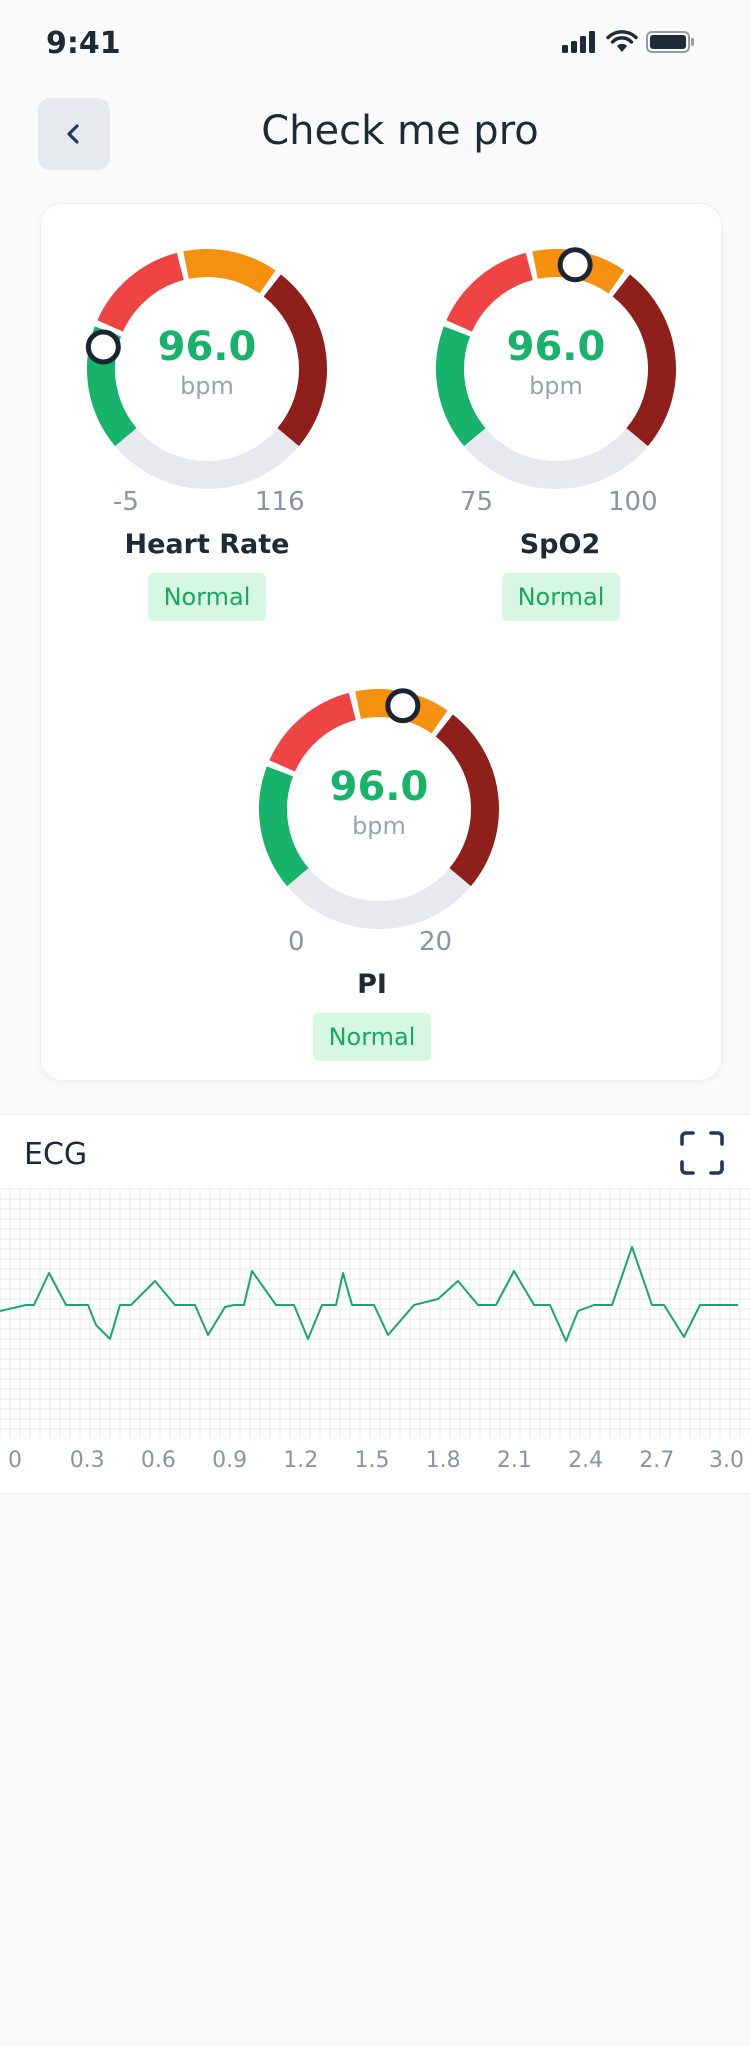 This screenshot has width=750, height=2046. What do you see at coordinates (443, 1460) in the screenshot?
I see `ecg-x-tick: 1.8` at bounding box center [443, 1460].